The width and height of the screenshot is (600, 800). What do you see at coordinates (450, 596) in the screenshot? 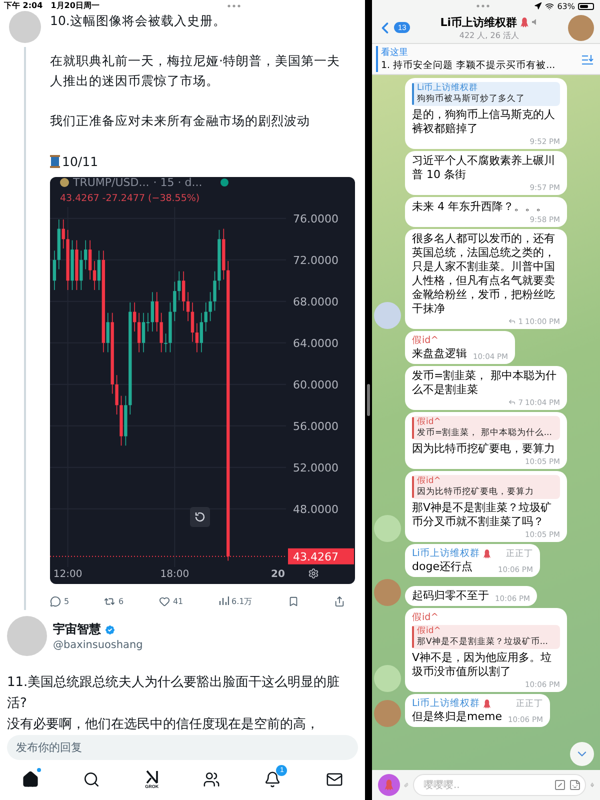
I see `message-text: 起码归零不至于` at bounding box center [450, 596].